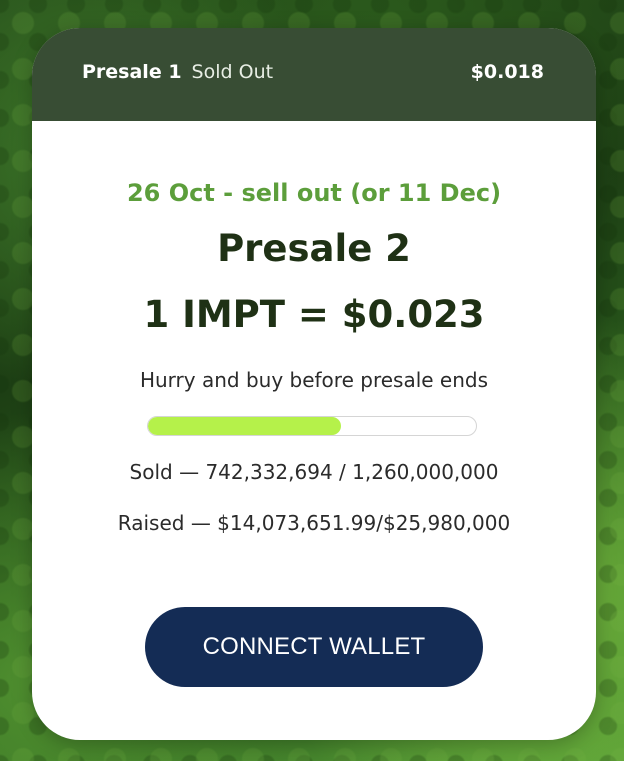  I want to click on tokens-sold: Sold — 742,332,694 / 1,260,000,000, so click(314, 472).